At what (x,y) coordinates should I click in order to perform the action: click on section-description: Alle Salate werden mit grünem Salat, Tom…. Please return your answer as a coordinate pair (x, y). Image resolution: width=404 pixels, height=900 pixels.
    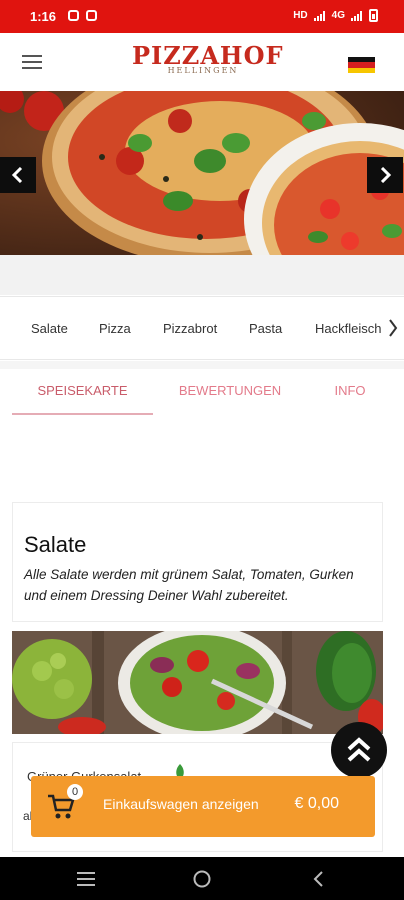
    Looking at the image, I should click on (189, 585).